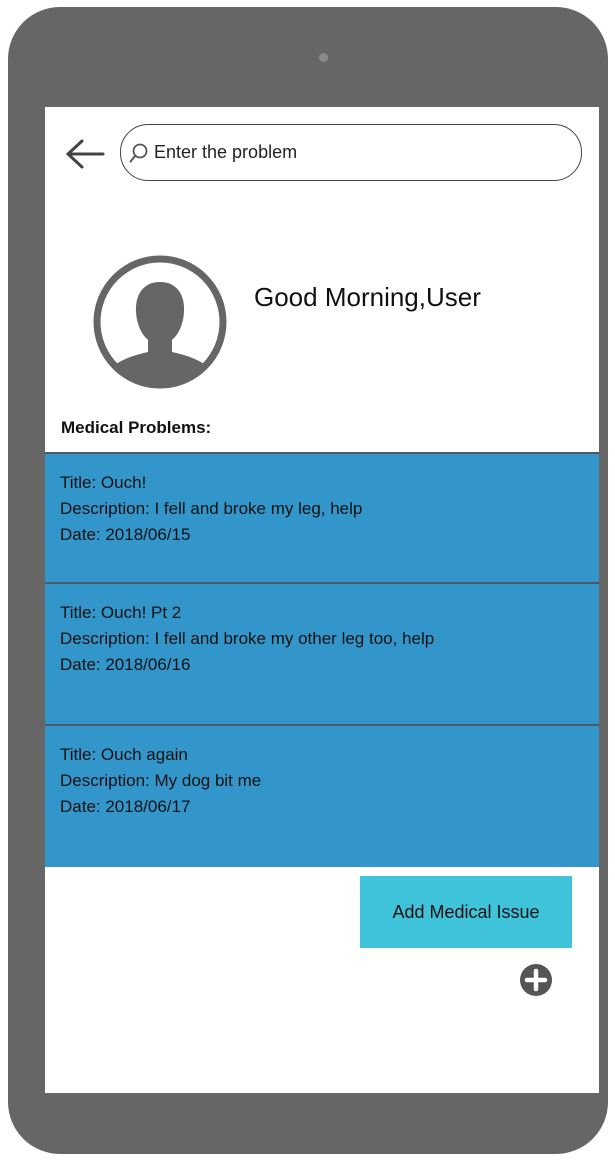 This screenshot has width=615, height=1162. Describe the element at coordinates (136, 427) in the screenshot. I see `section-heading: Medical Problems:` at that location.